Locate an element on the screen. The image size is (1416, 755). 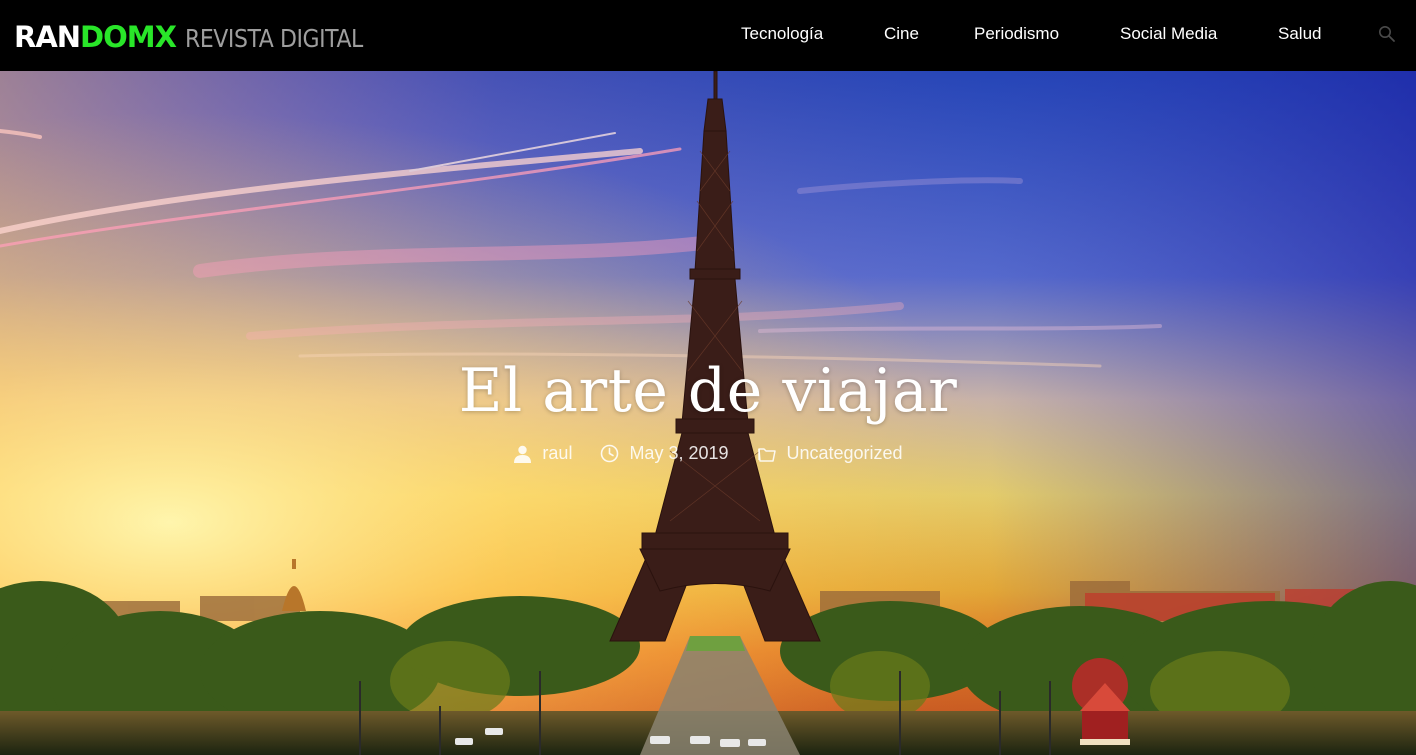
user-icon is located at coordinates (523, 454).